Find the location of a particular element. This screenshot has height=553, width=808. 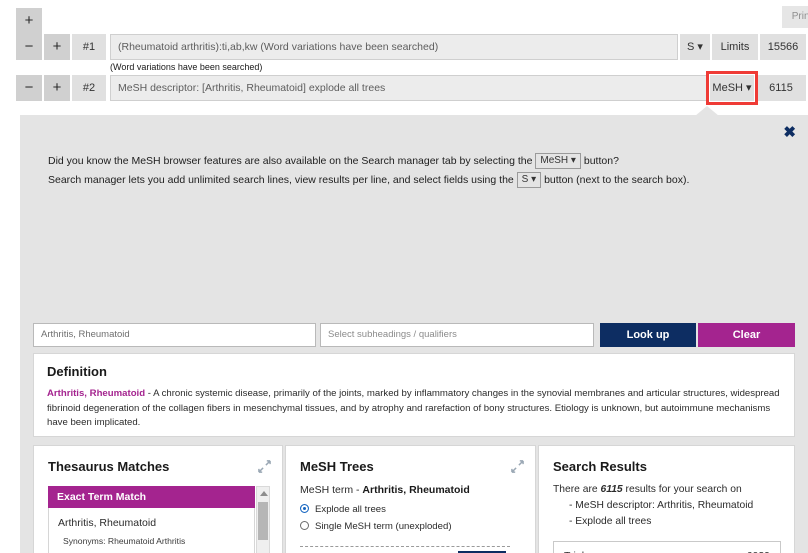

row-1-note: (Word variations have been searched) is located at coordinates (186, 67).